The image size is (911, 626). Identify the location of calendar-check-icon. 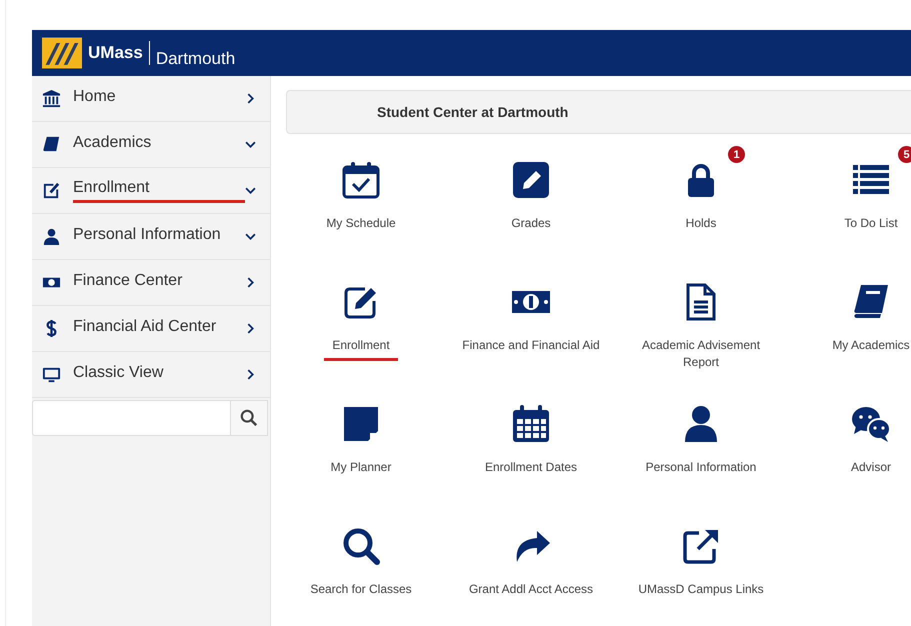
(361, 180).